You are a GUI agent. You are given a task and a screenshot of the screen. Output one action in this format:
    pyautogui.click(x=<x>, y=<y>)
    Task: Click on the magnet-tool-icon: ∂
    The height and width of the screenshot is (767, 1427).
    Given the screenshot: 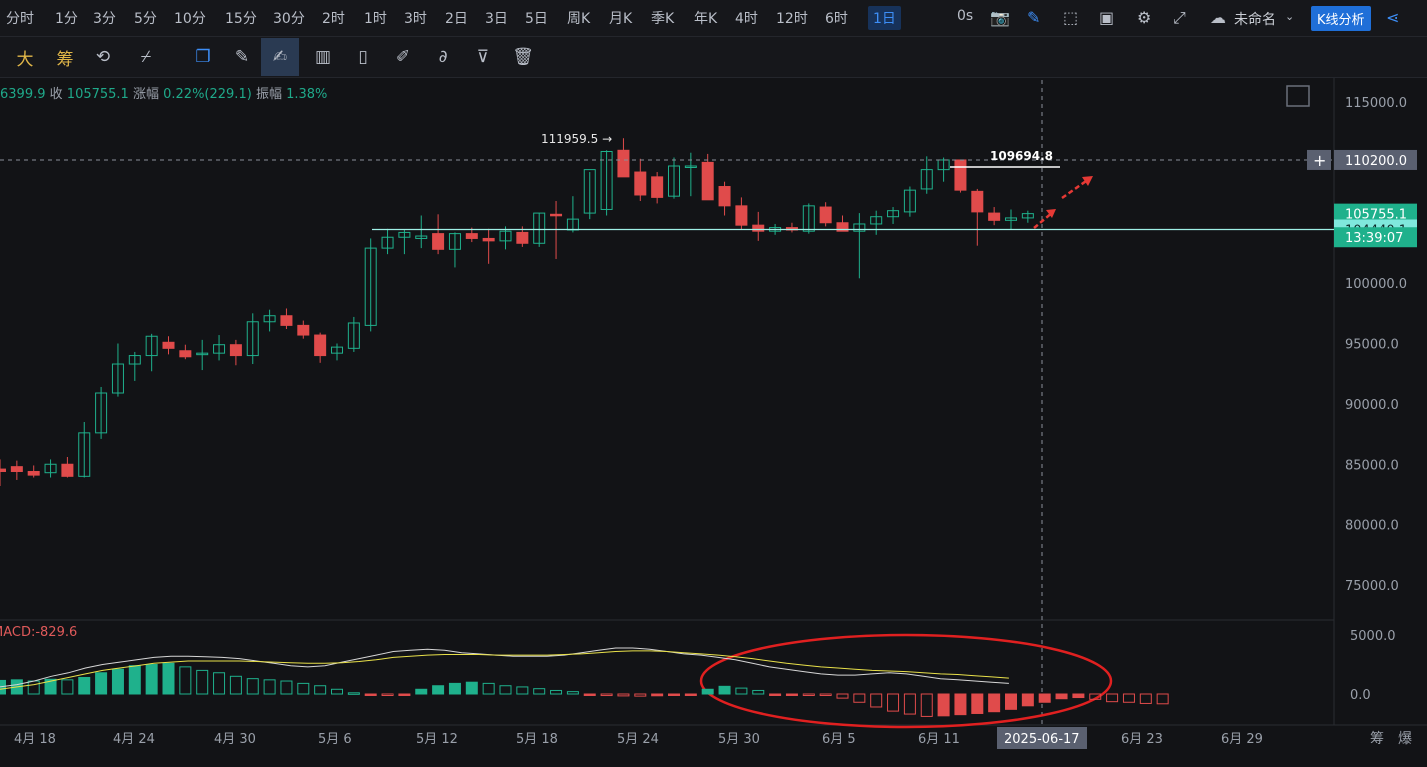 What is the action you would take?
    pyautogui.click(x=443, y=57)
    